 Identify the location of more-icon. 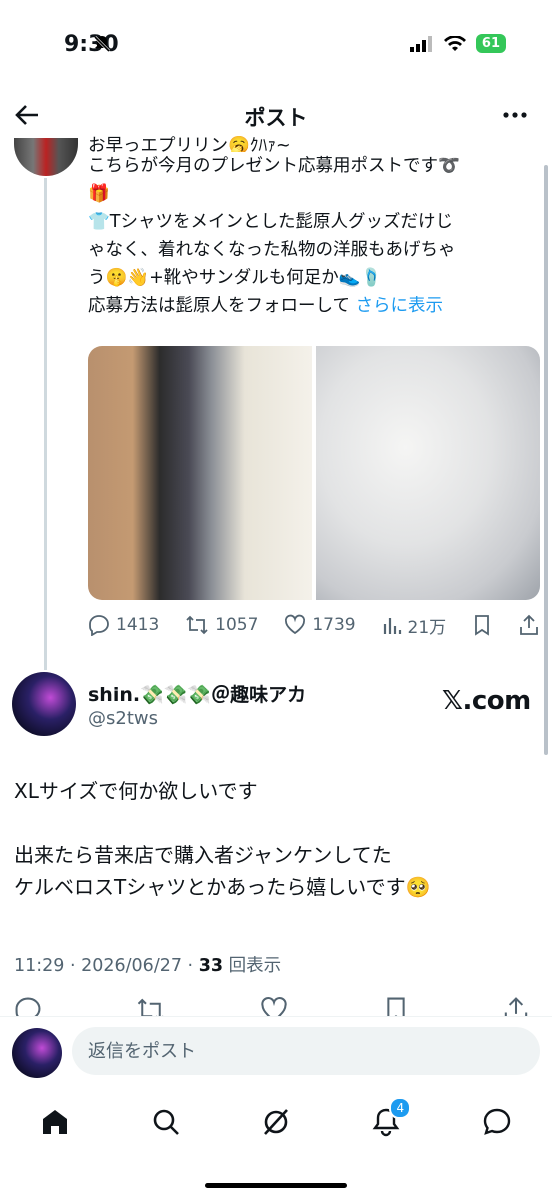
(515, 115).